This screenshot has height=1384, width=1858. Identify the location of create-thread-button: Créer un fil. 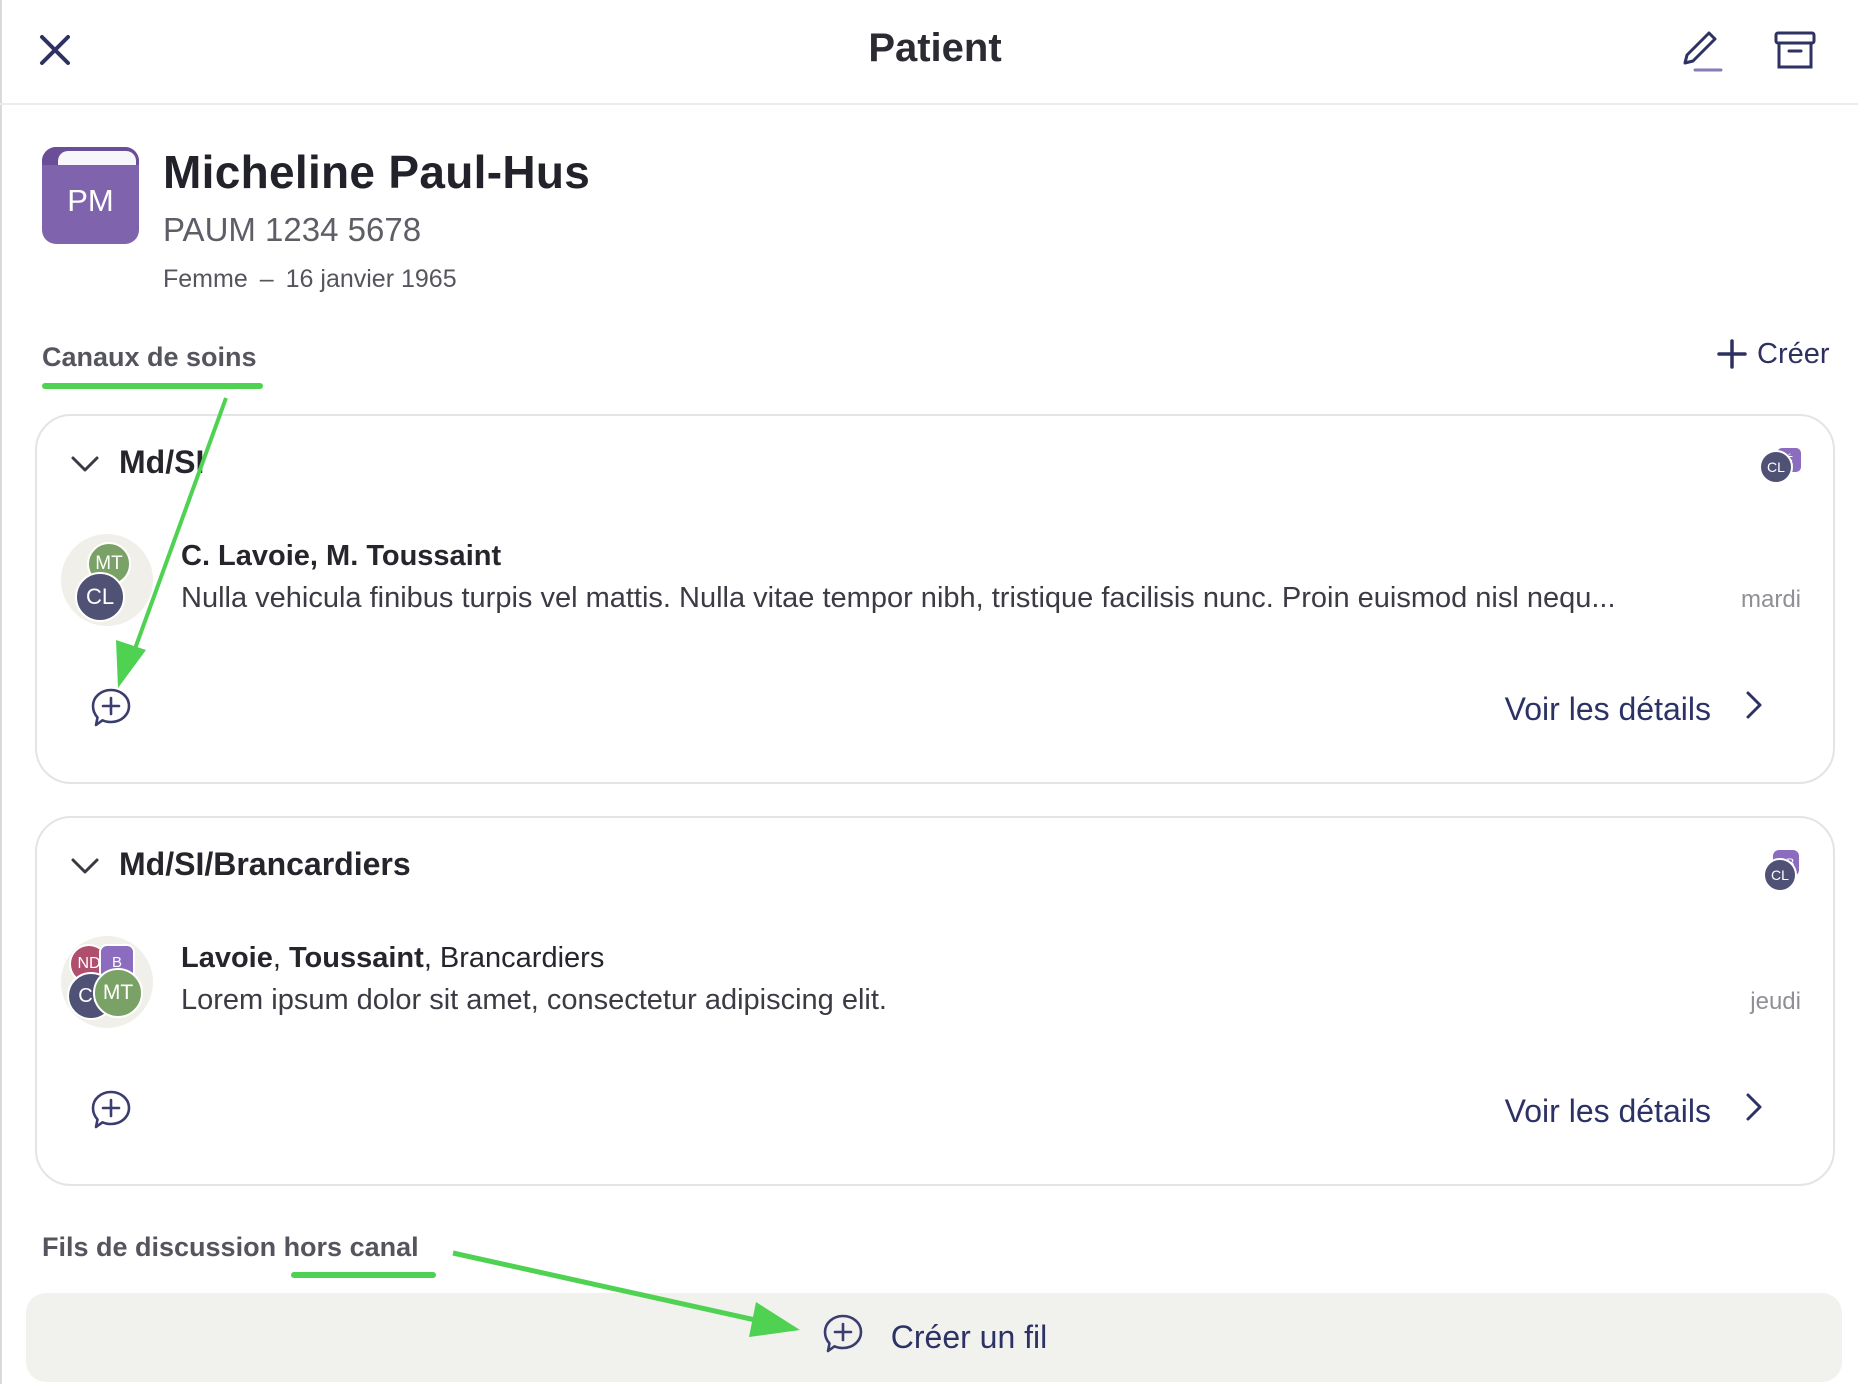
(934, 1337).